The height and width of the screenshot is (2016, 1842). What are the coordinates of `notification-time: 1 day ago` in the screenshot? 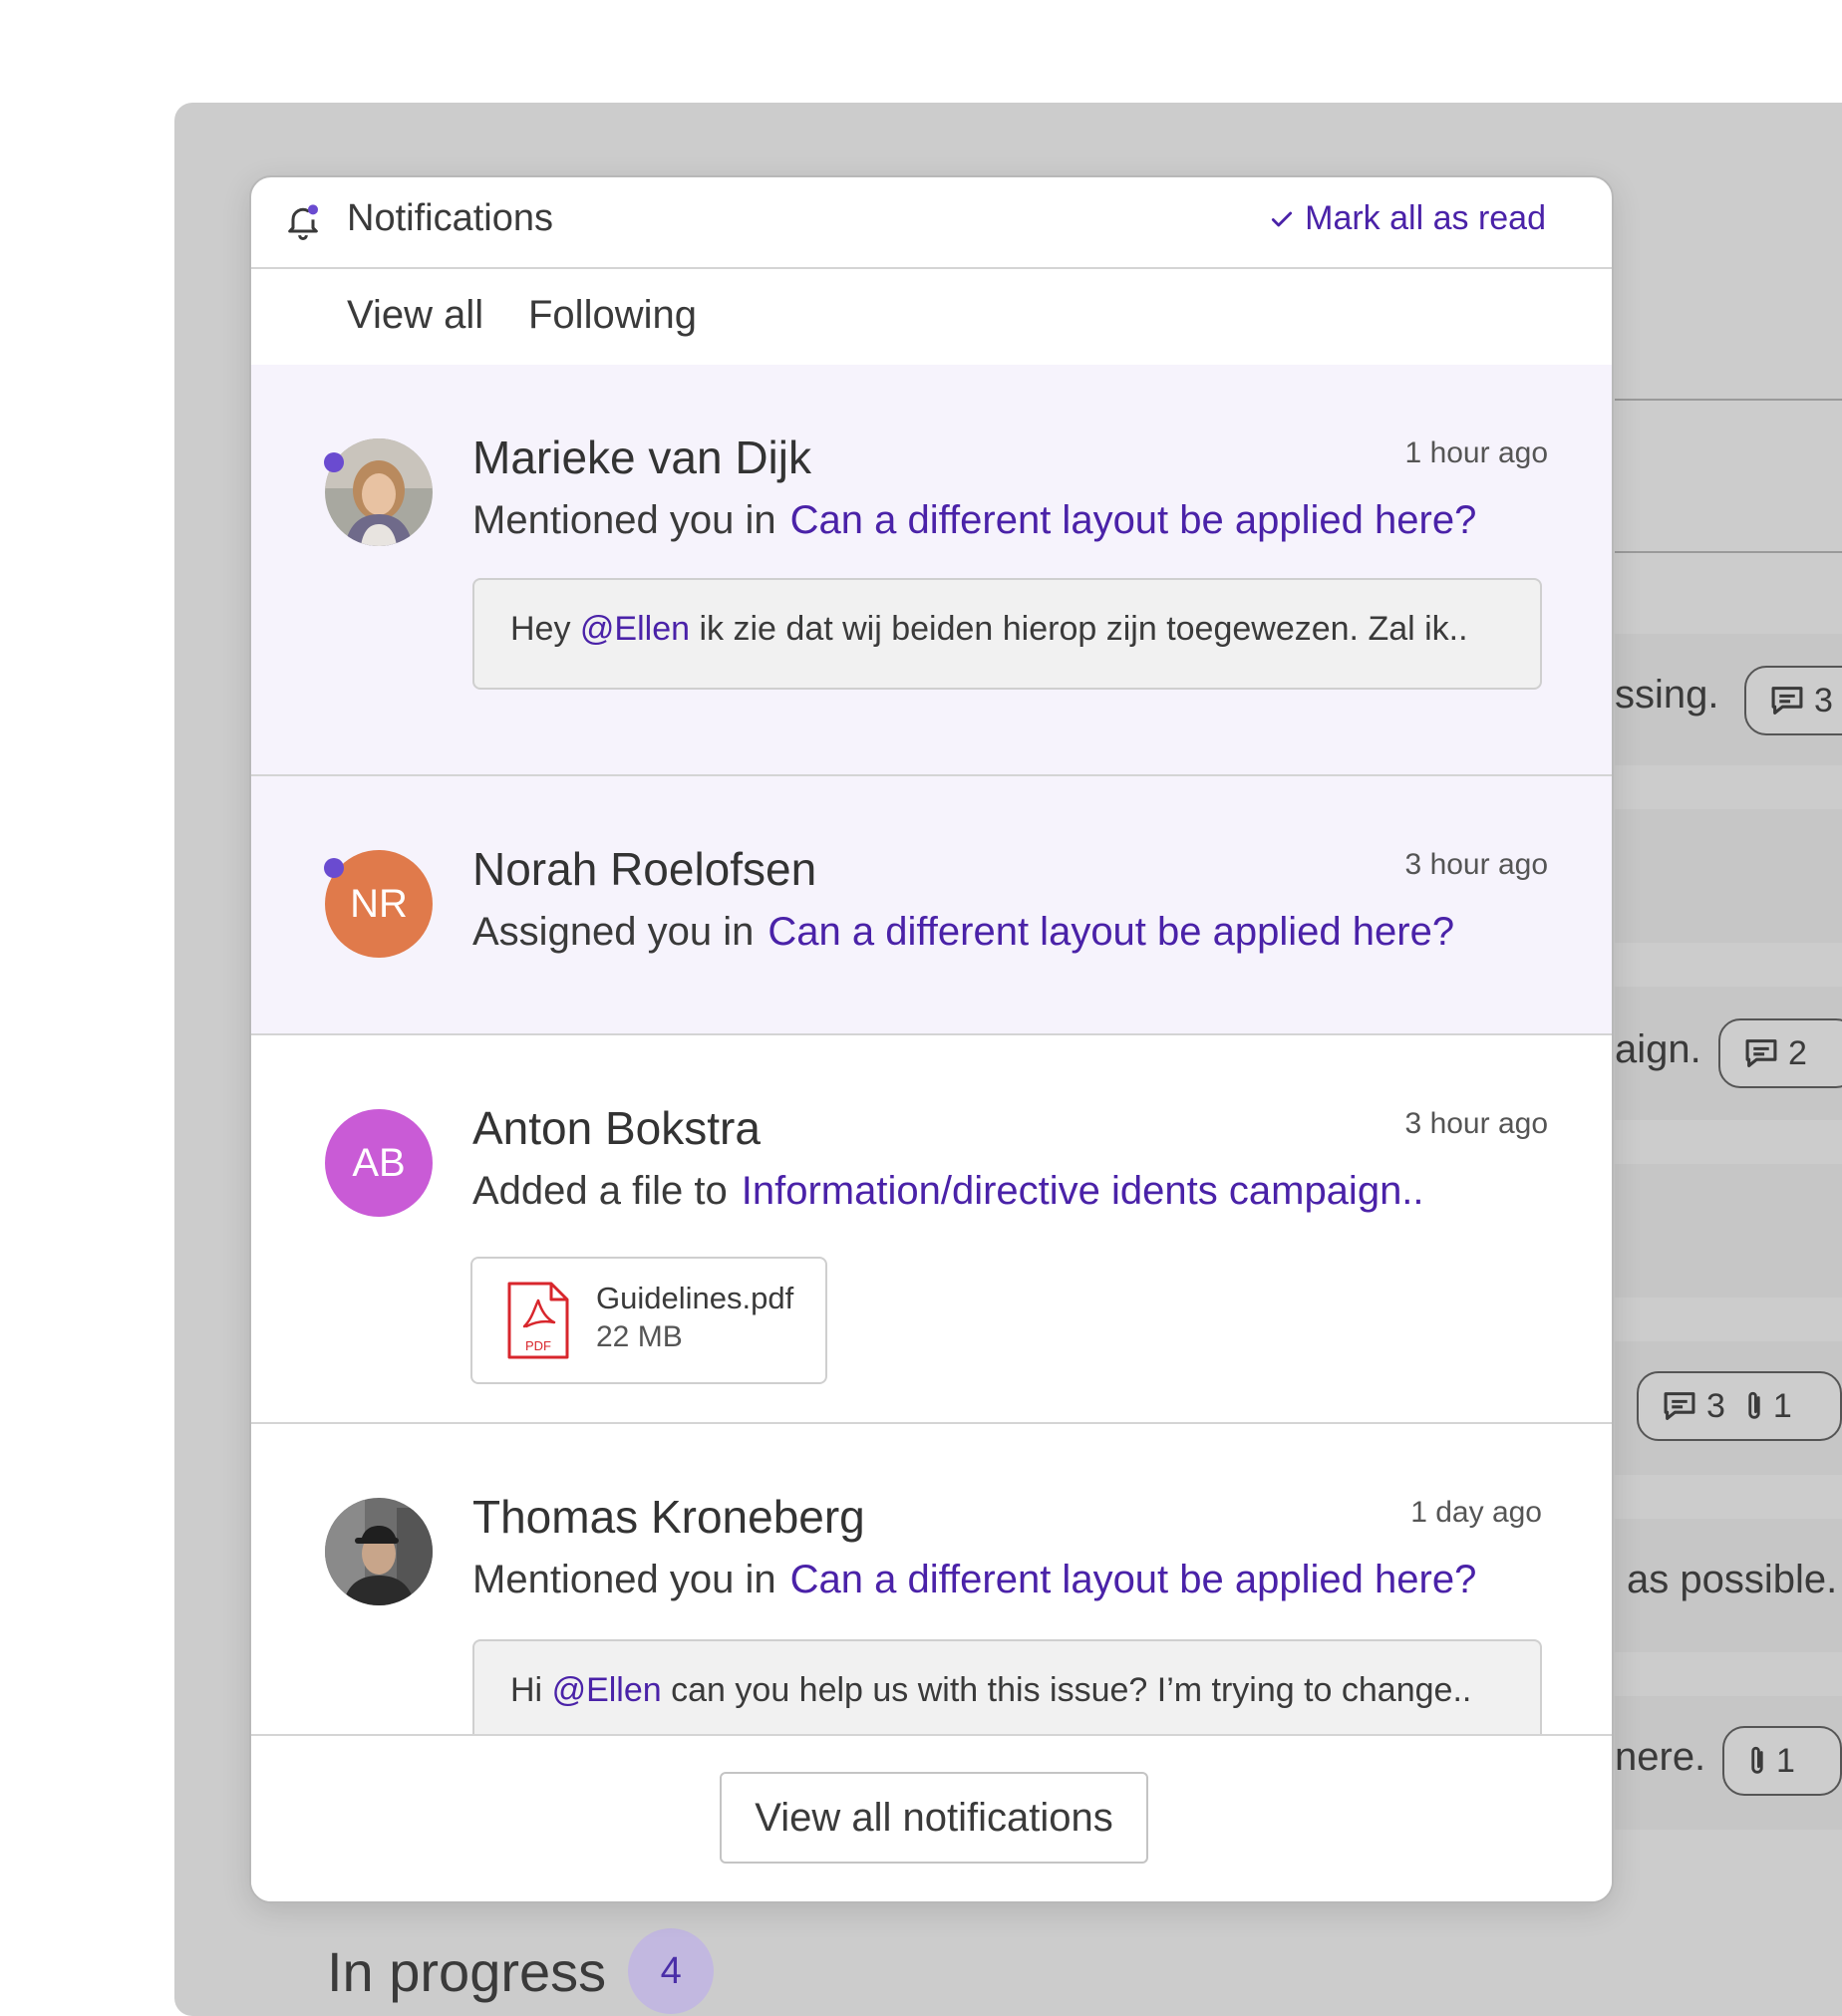 It's located at (1476, 1513).